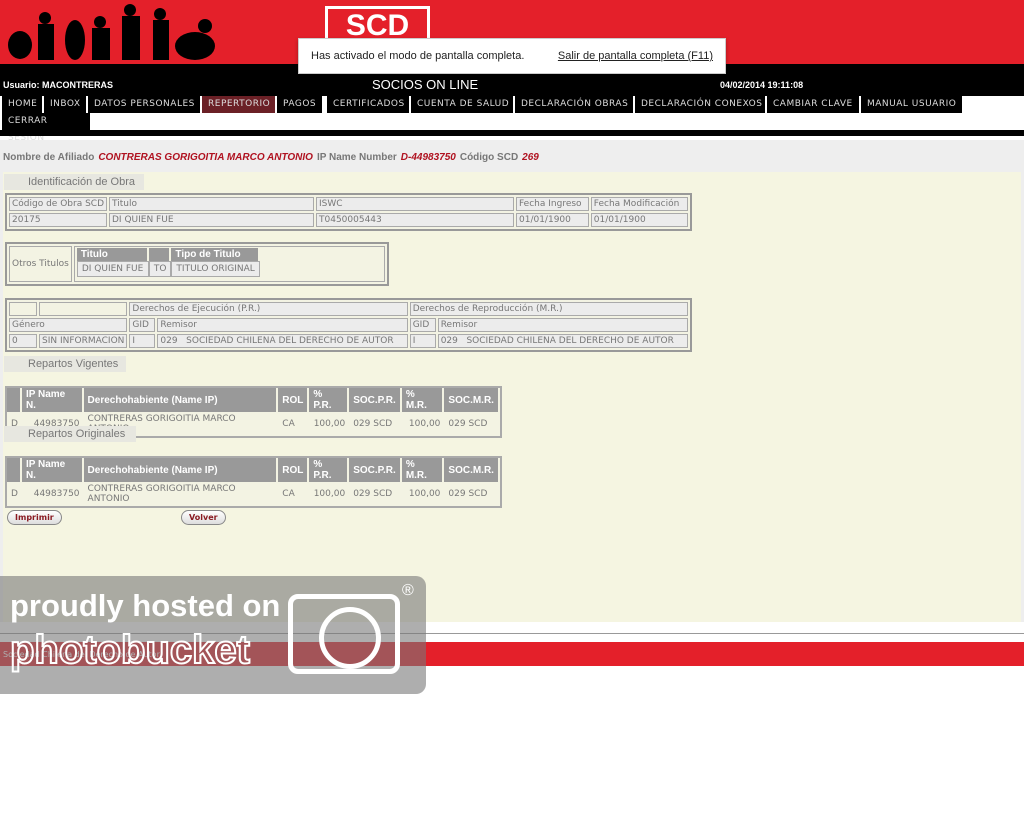 This screenshot has width=1024, height=819. I want to click on ip-number: D-44983750, so click(428, 157).